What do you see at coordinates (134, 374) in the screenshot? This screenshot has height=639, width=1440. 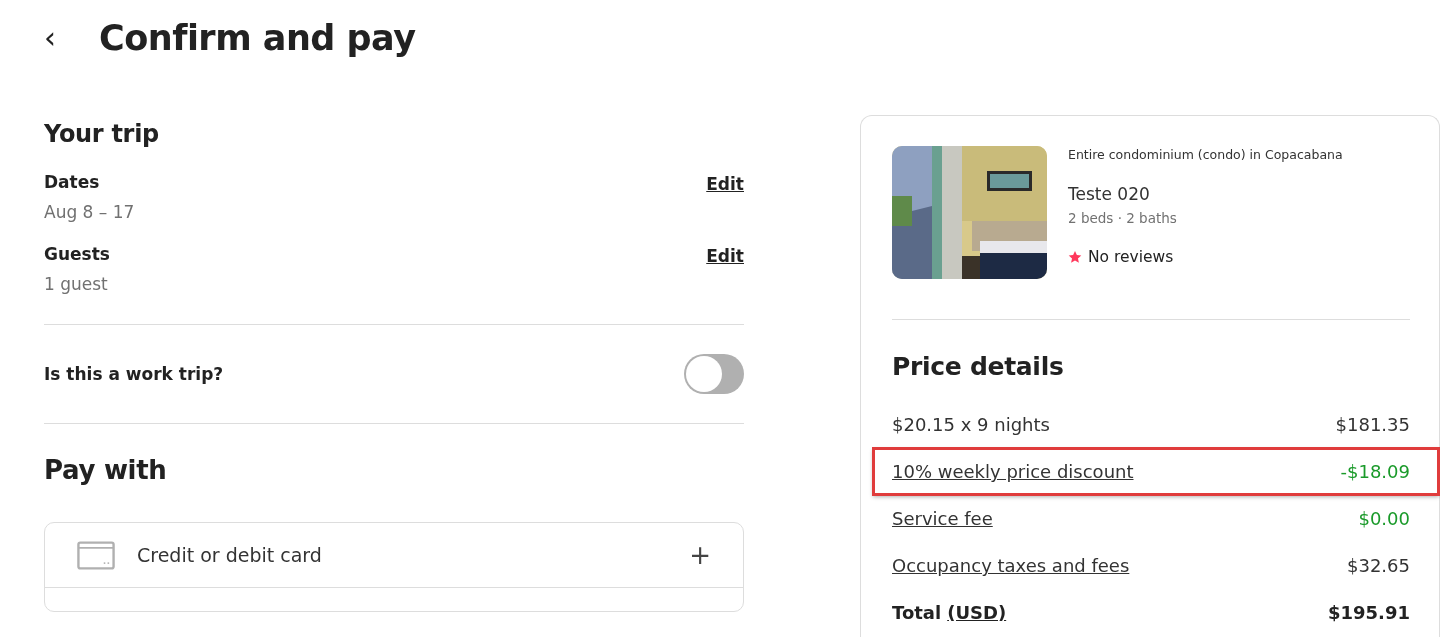 I see `question-label: Is this a work trip?` at bounding box center [134, 374].